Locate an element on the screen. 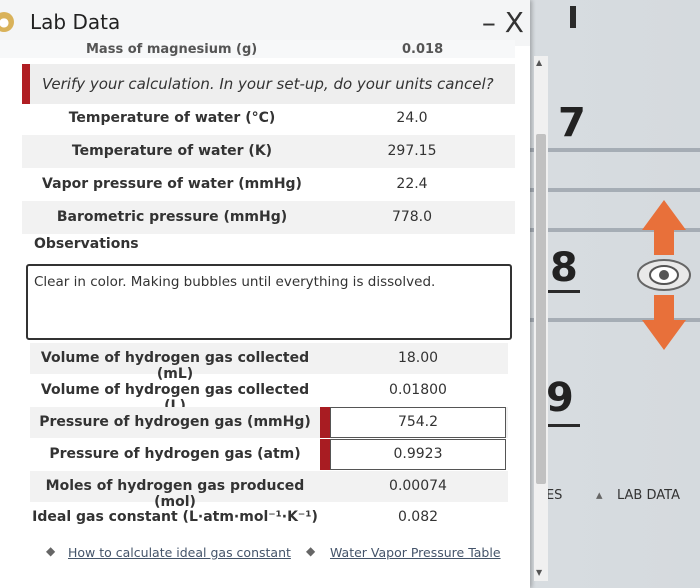  scroll-up-icon: ▲ is located at coordinates (539, 62).